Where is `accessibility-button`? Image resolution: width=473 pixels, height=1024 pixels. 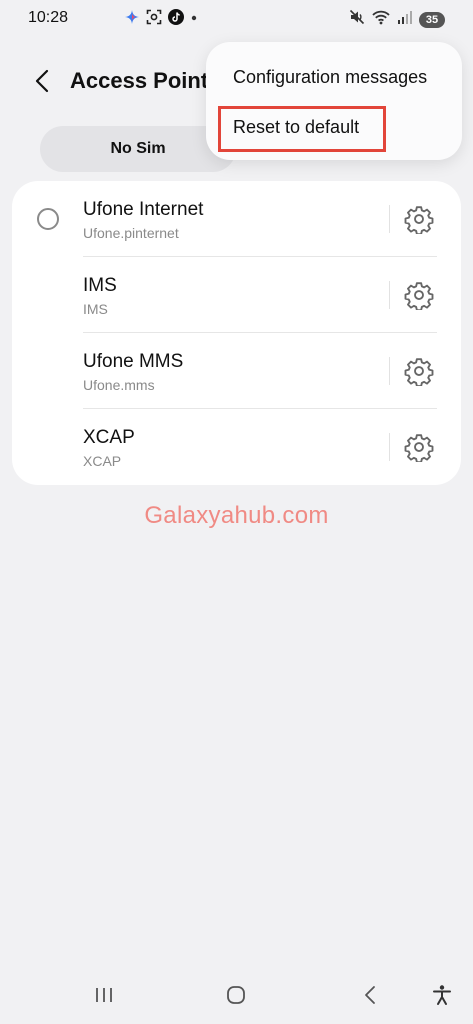
accessibility-button is located at coordinates (442, 995).